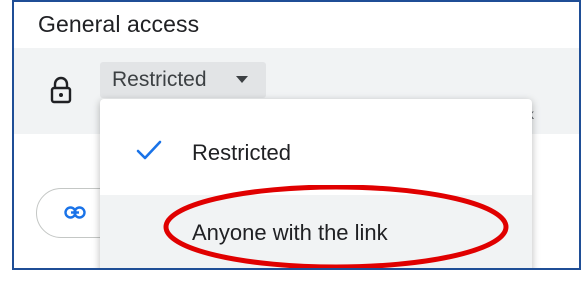 The width and height of the screenshot is (583, 284). I want to click on check-icon, so click(149, 150).